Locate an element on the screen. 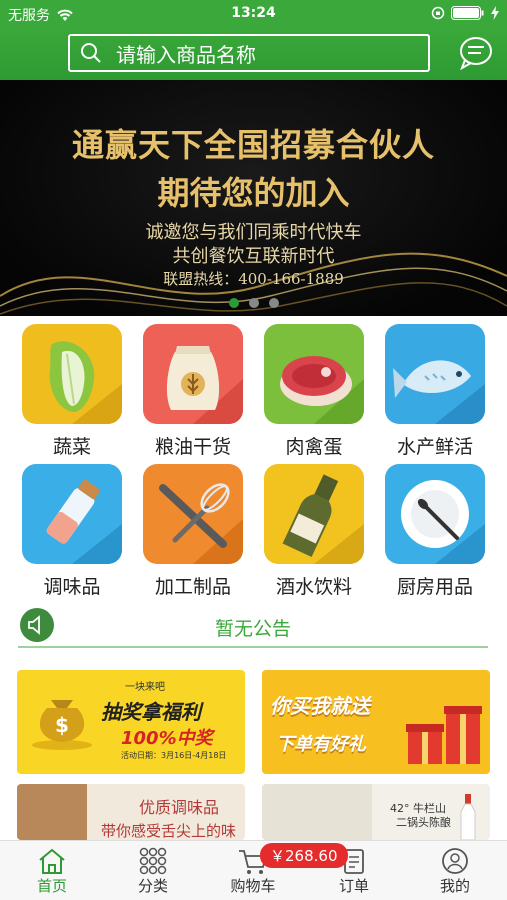  search-placeholder: 请输入商品名称 is located at coordinates (186, 54).